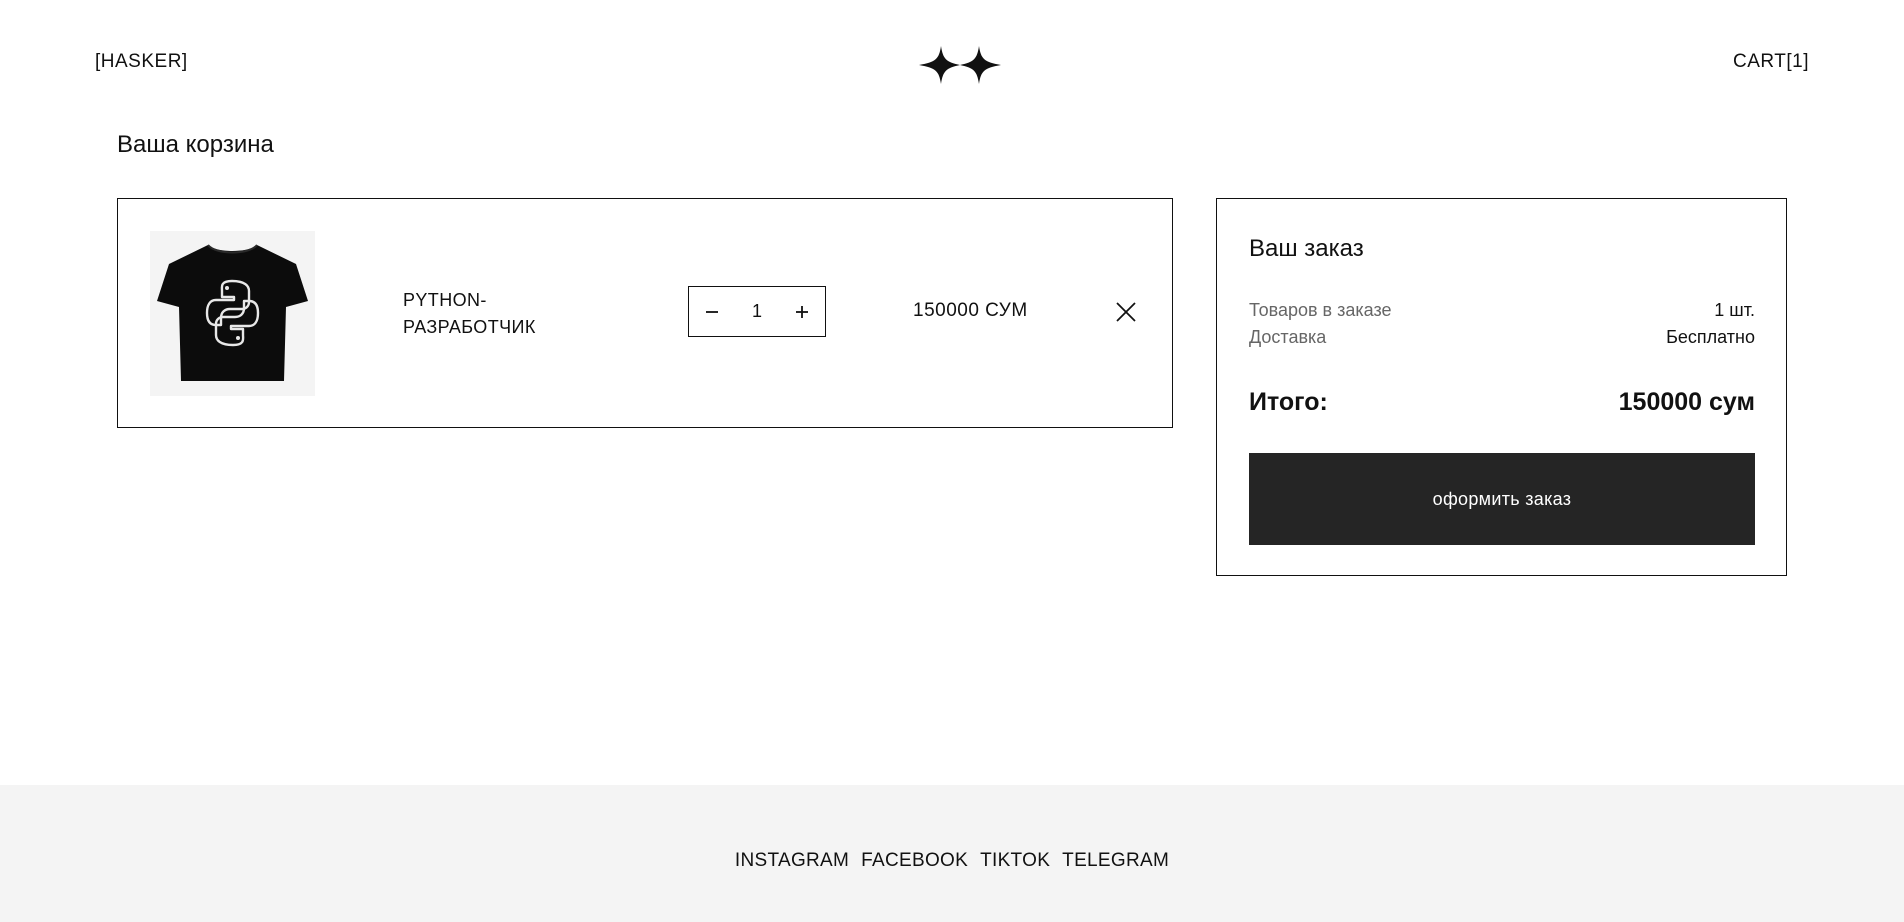 The height and width of the screenshot is (922, 1904). I want to click on site-header: [HASKER] CART[1], so click(952, 63).